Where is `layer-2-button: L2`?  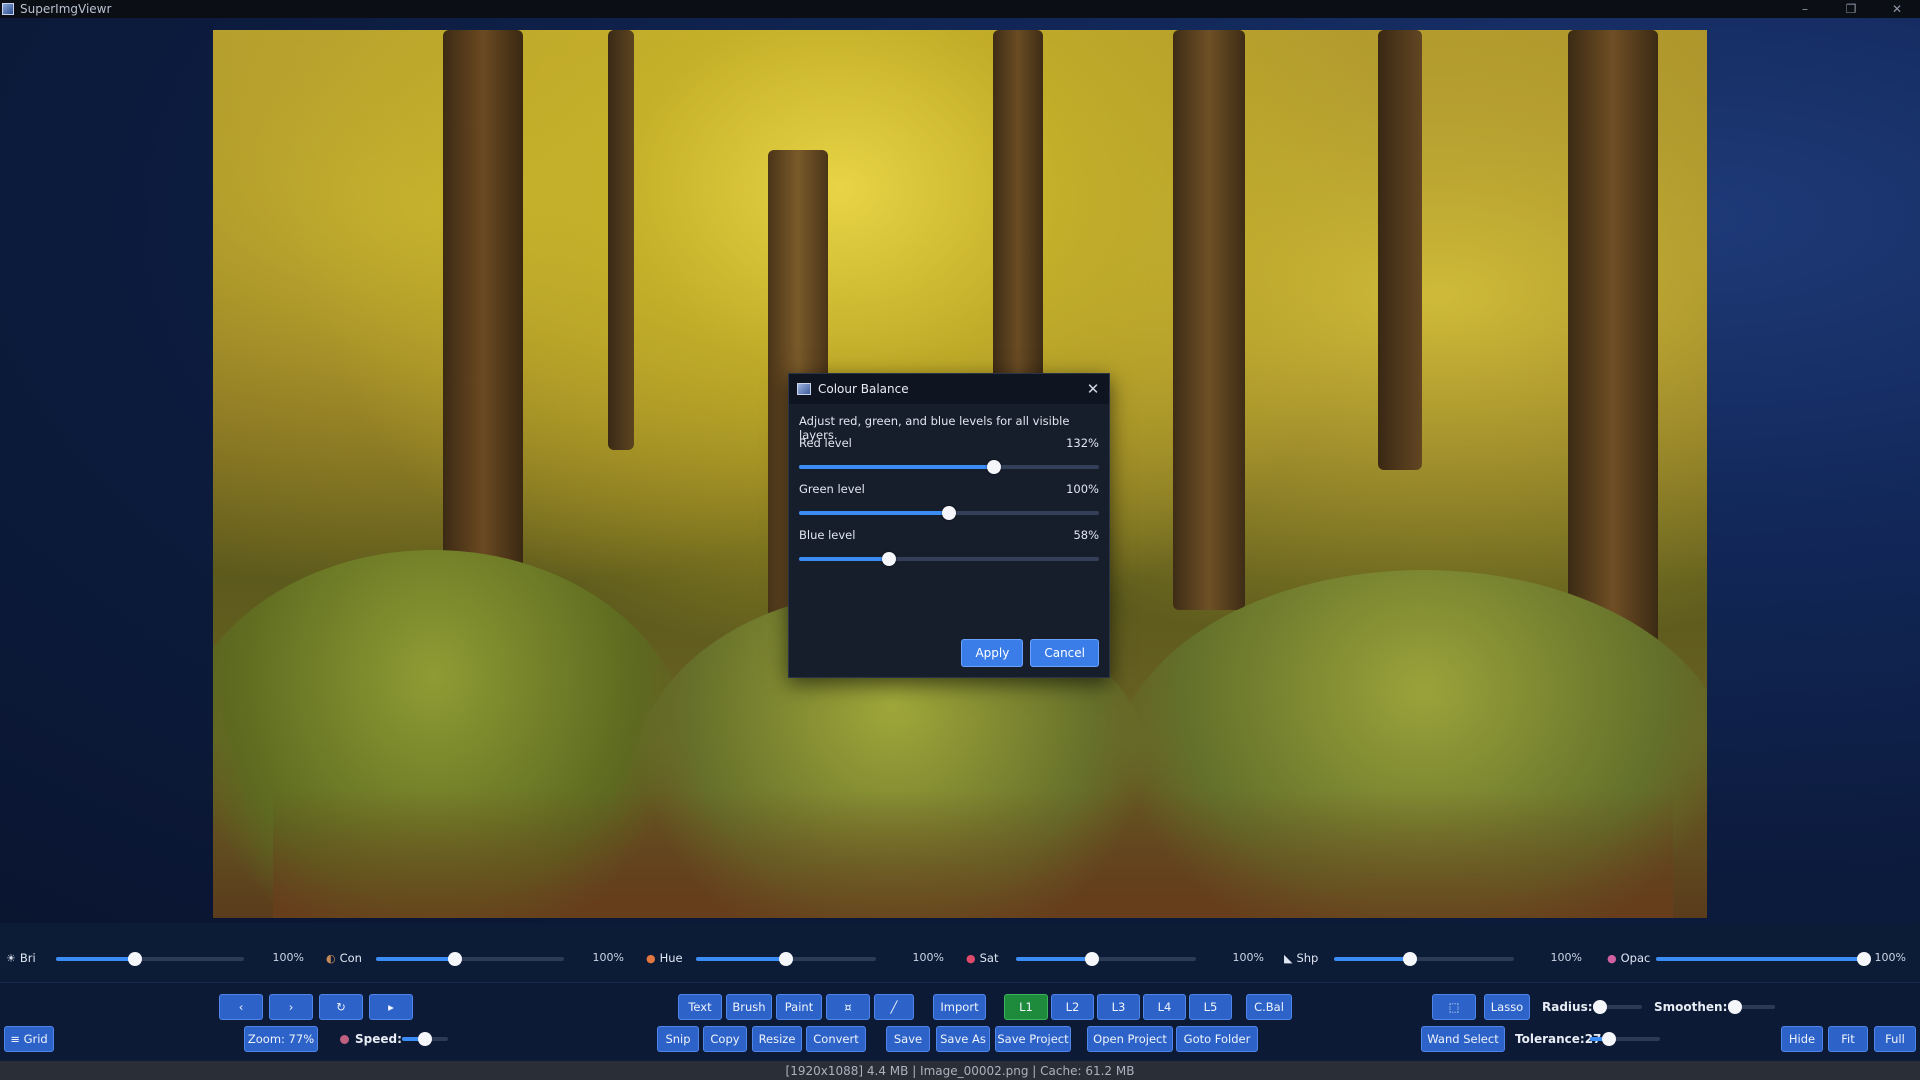 layer-2-button: L2 is located at coordinates (1072, 1007).